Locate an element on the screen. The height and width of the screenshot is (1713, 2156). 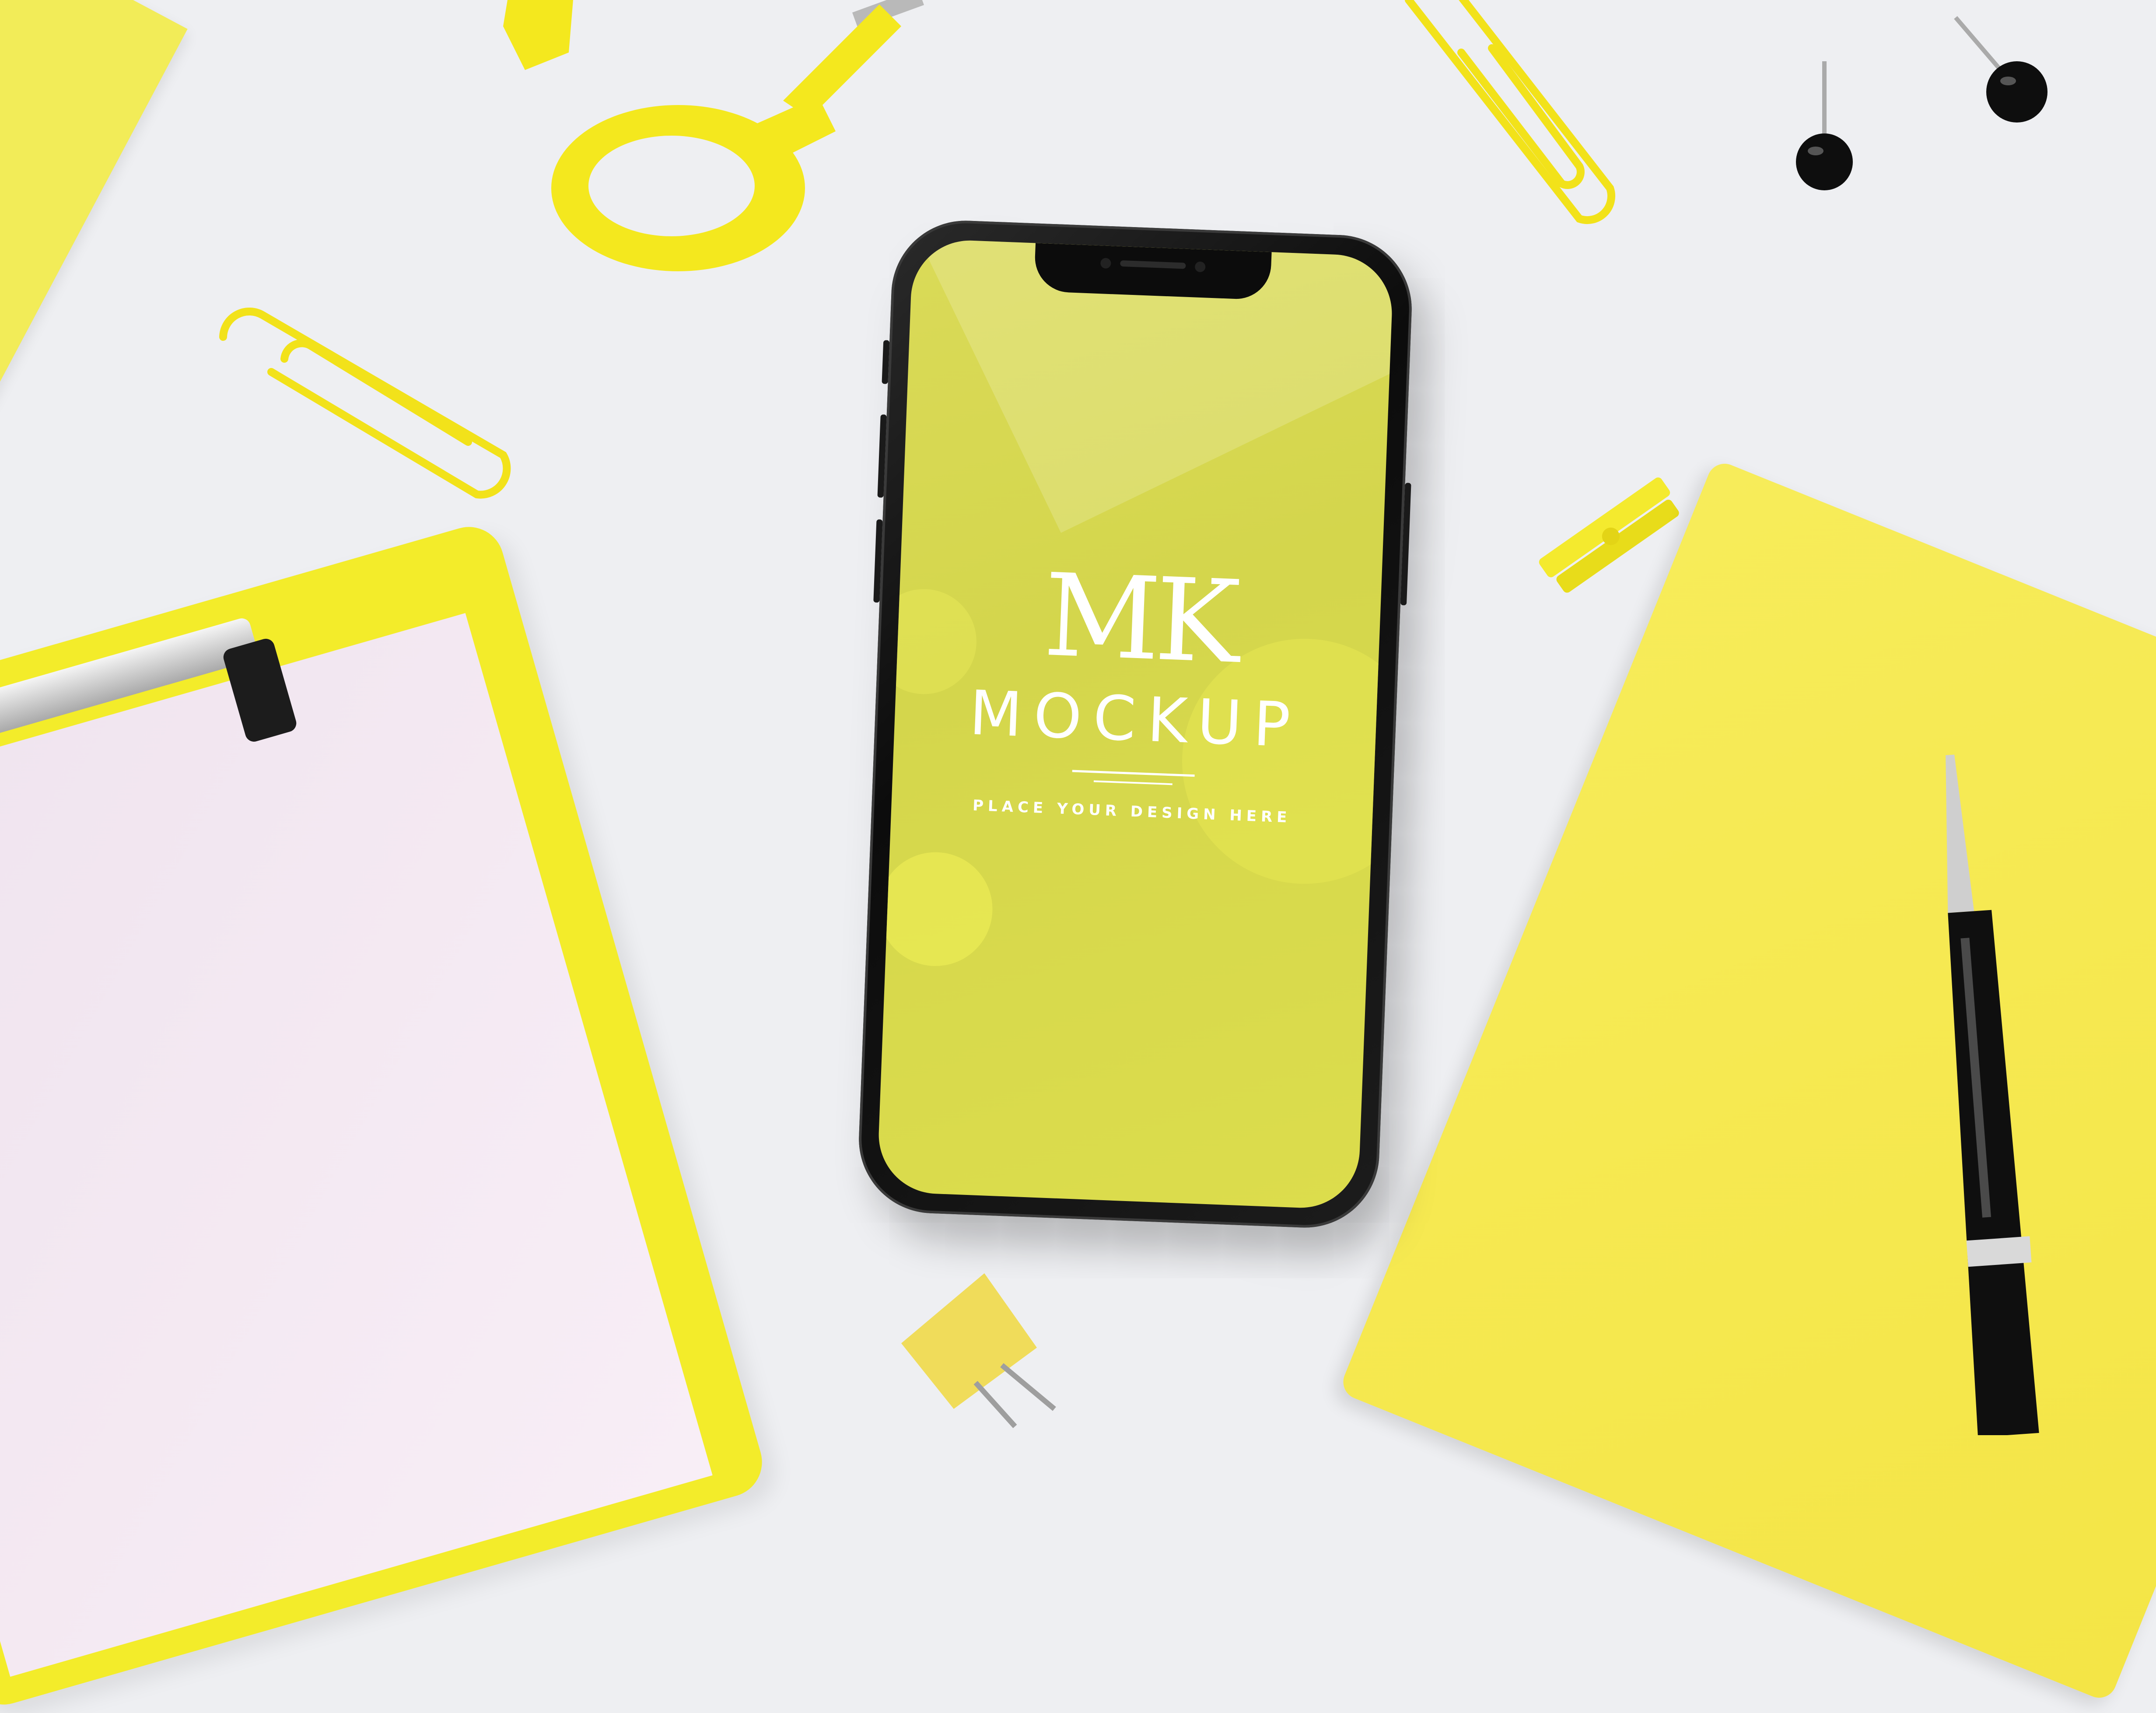
phone-screen: MK MOCKUP PLACE YOUR DESIGN HERE is located at coordinates (1135, 724).